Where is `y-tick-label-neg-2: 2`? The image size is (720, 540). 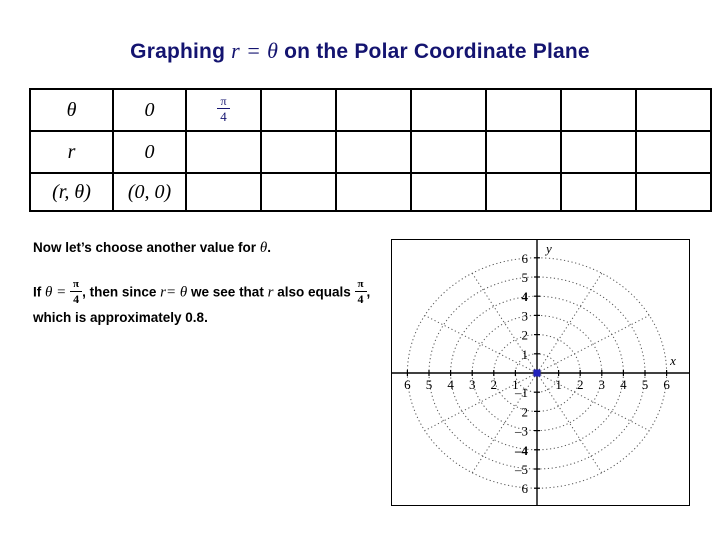
y-tick-label-neg-2: 2 is located at coordinates (525, 411).